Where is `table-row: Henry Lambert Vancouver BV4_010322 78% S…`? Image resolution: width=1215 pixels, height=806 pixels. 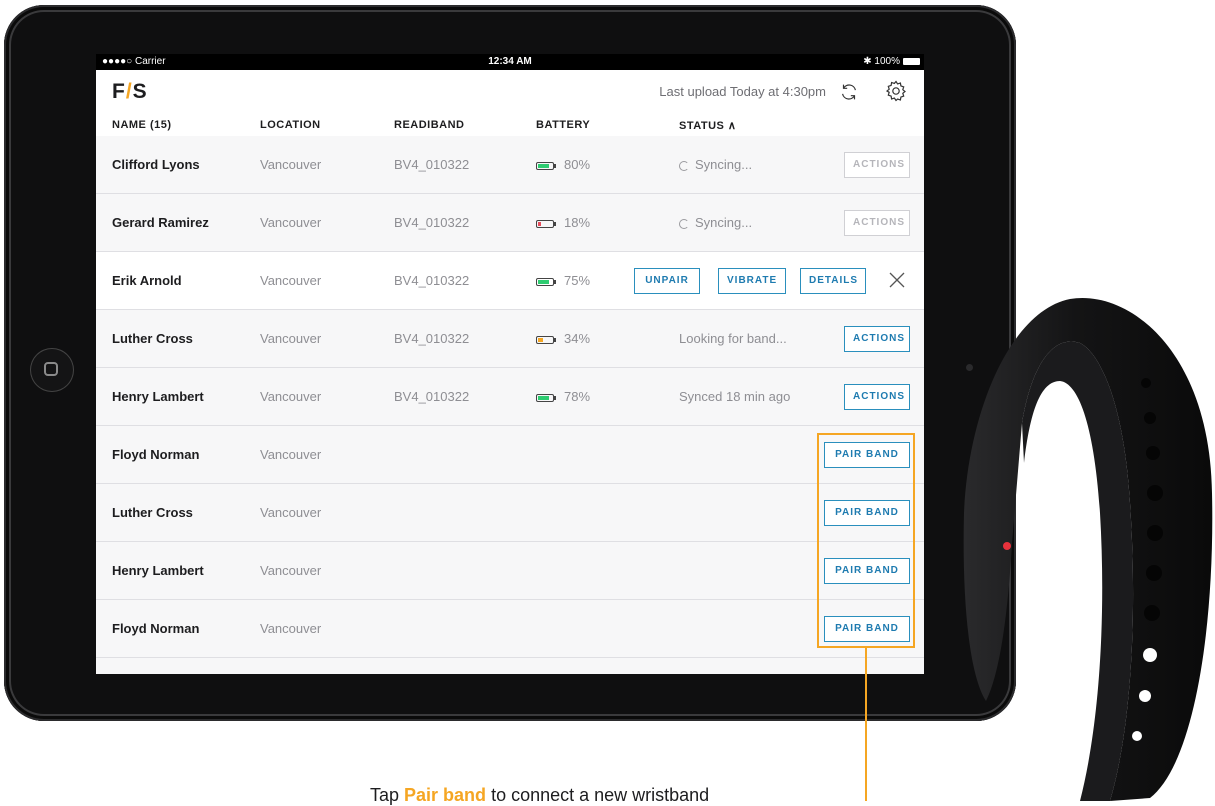 table-row: Henry Lambert Vancouver BV4_010322 78% S… is located at coordinates (510, 397).